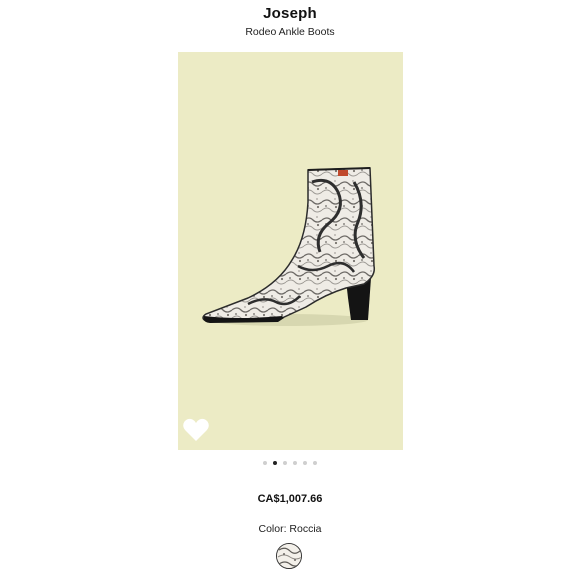 The width and height of the screenshot is (580, 580). I want to click on swatch-pattern, so click(289, 556).